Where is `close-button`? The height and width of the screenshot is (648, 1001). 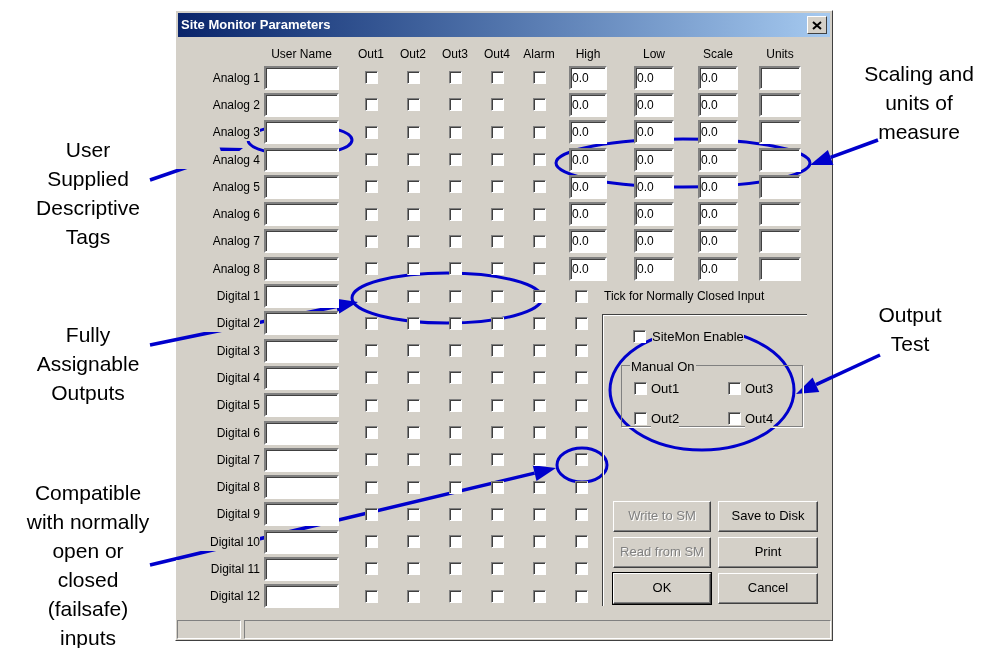 close-button is located at coordinates (817, 25).